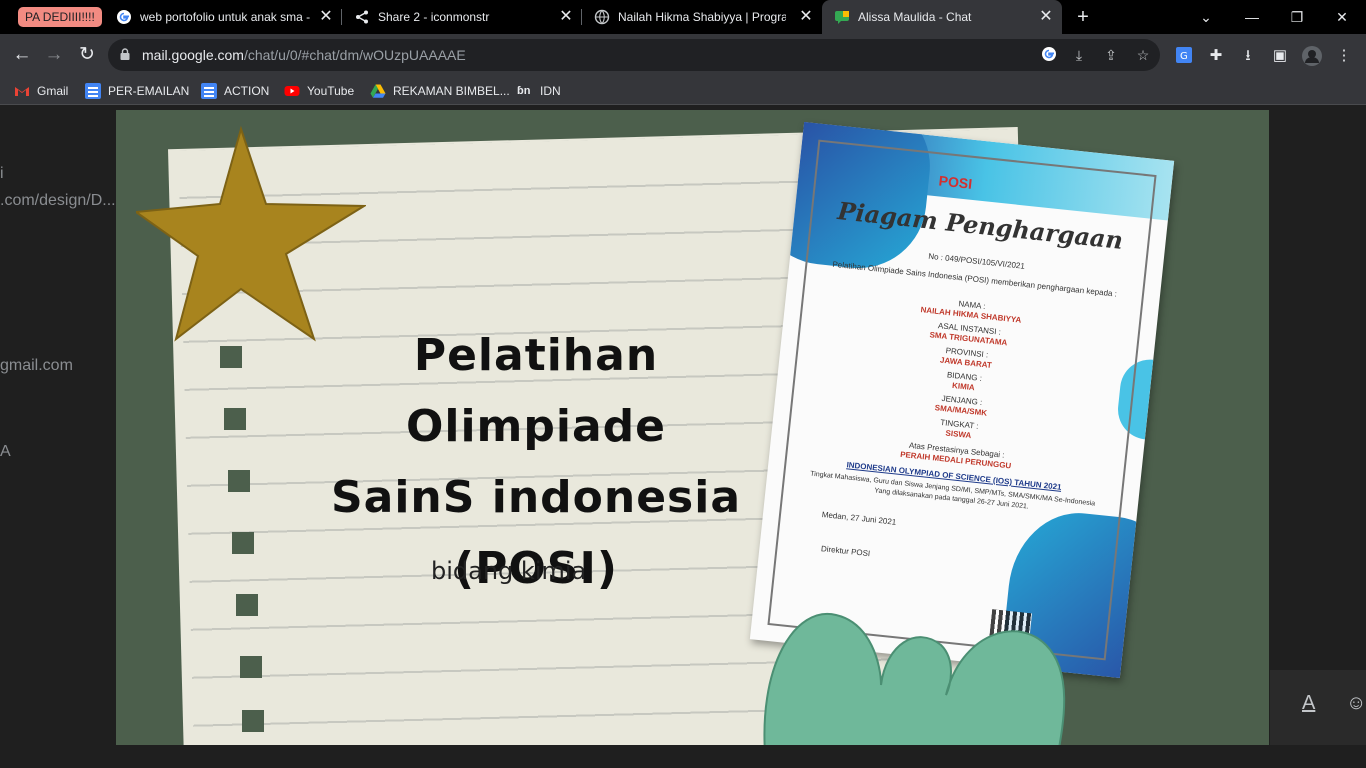 This screenshot has width=1366, height=768. I want to click on bookmark-label: PER-EMAILAN, so click(149, 91).